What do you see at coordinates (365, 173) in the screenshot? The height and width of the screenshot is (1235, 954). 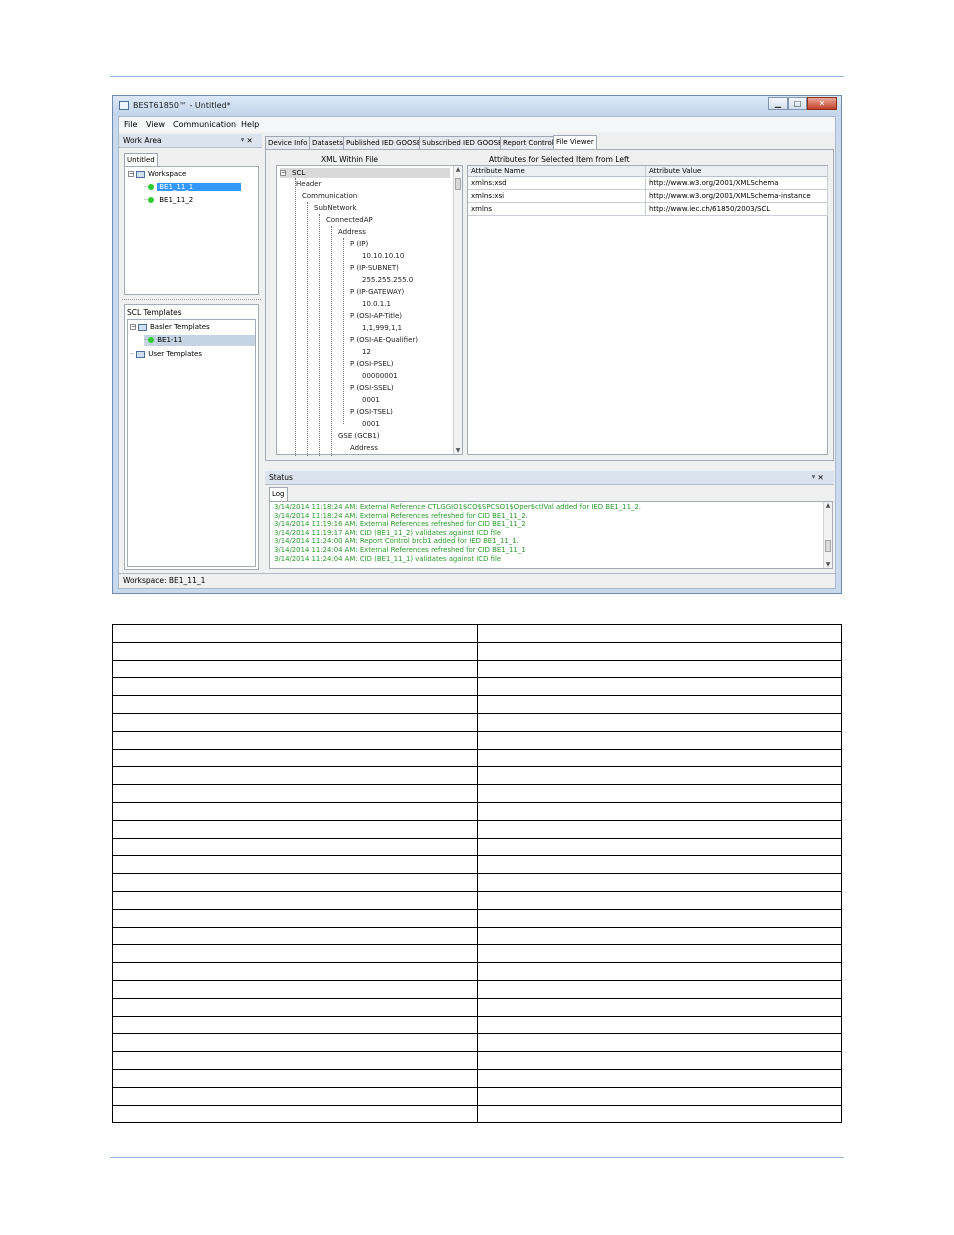 I see `xml-node-scl: − SCL` at bounding box center [365, 173].